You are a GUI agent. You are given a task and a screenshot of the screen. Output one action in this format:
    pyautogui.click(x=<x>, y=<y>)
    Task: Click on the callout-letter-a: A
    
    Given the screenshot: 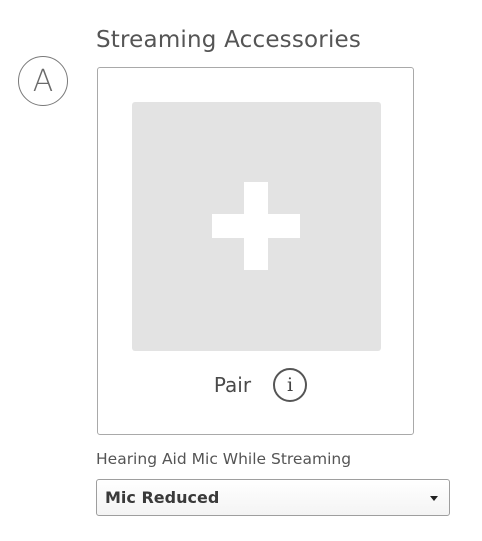 What is the action you would take?
    pyautogui.click(x=43, y=81)
    